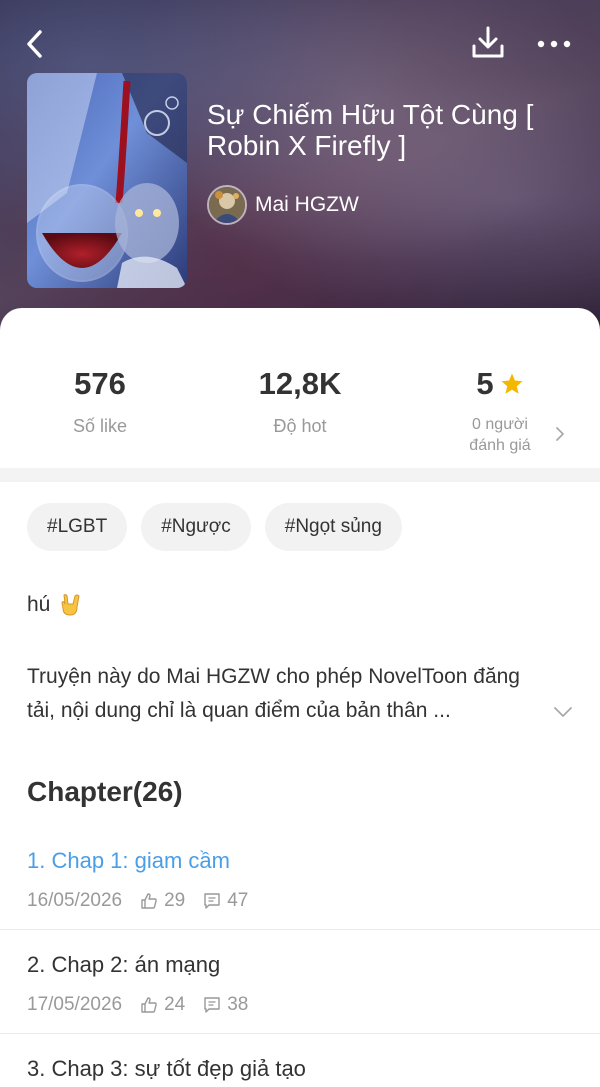 Image resolution: width=600 pixels, height=1087 pixels. I want to click on rating-sub-line-1: 0 người, so click(500, 424).